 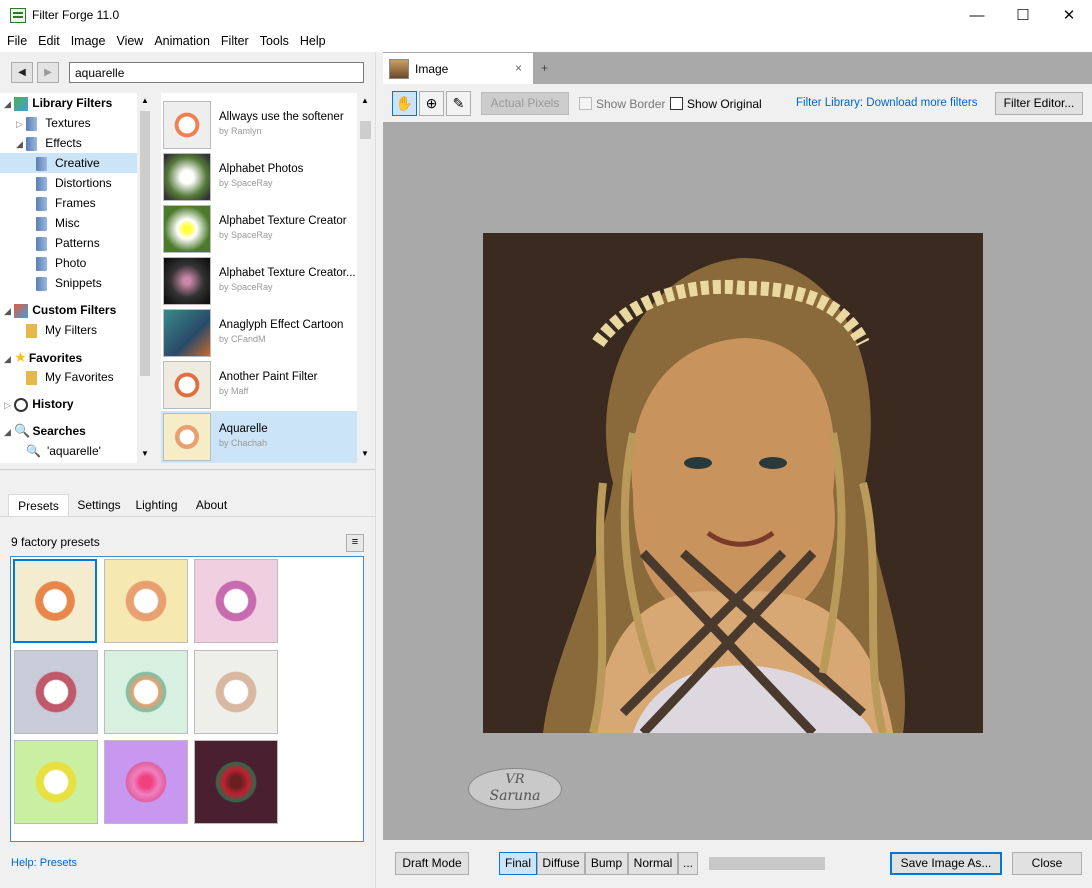 I want to click on back-button: ◀, so click(x=22, y=72).